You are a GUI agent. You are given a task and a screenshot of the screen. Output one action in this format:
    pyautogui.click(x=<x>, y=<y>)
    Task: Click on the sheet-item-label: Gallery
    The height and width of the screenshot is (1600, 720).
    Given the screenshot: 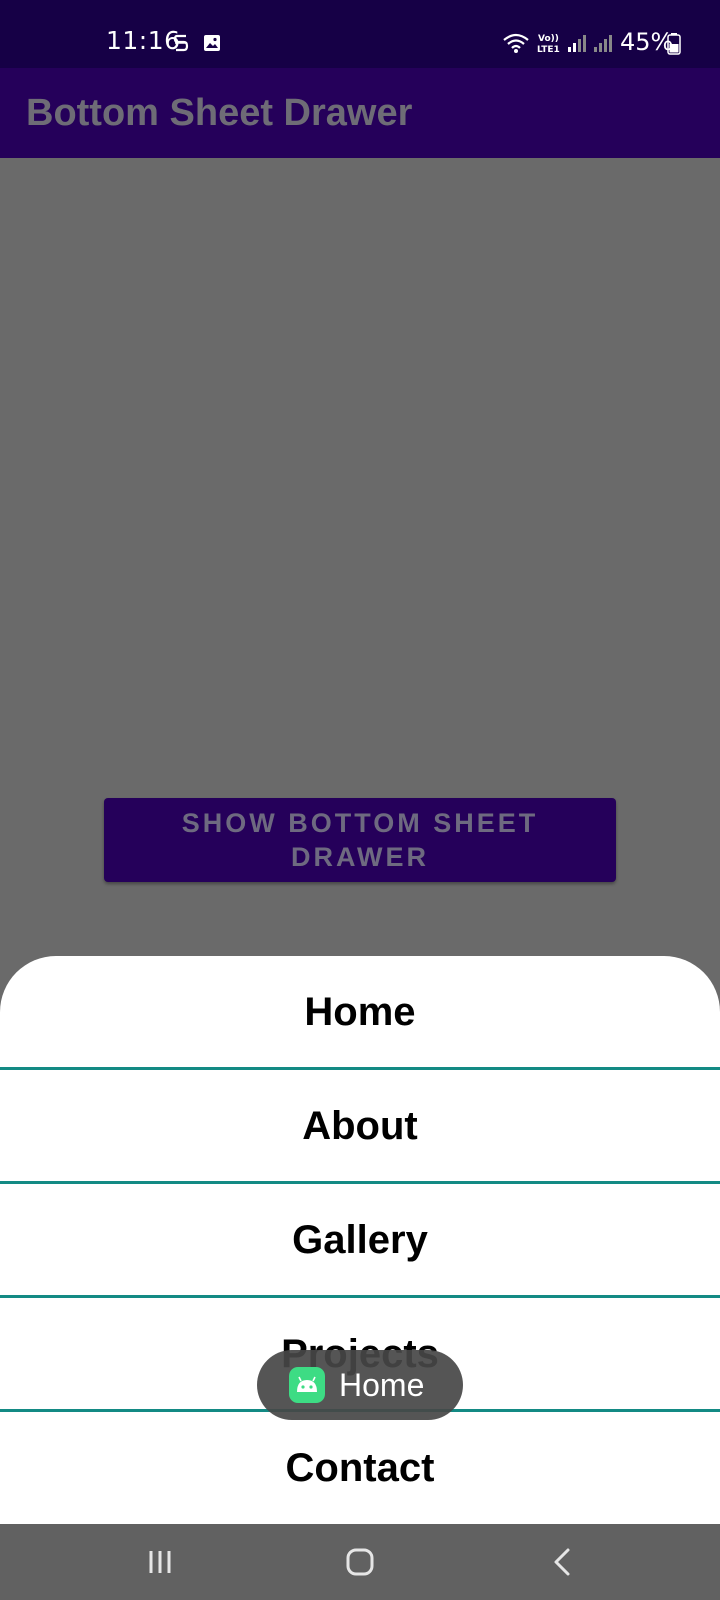 What is the action you would take?
    pyautogui.click(x=360, y=1239)
    